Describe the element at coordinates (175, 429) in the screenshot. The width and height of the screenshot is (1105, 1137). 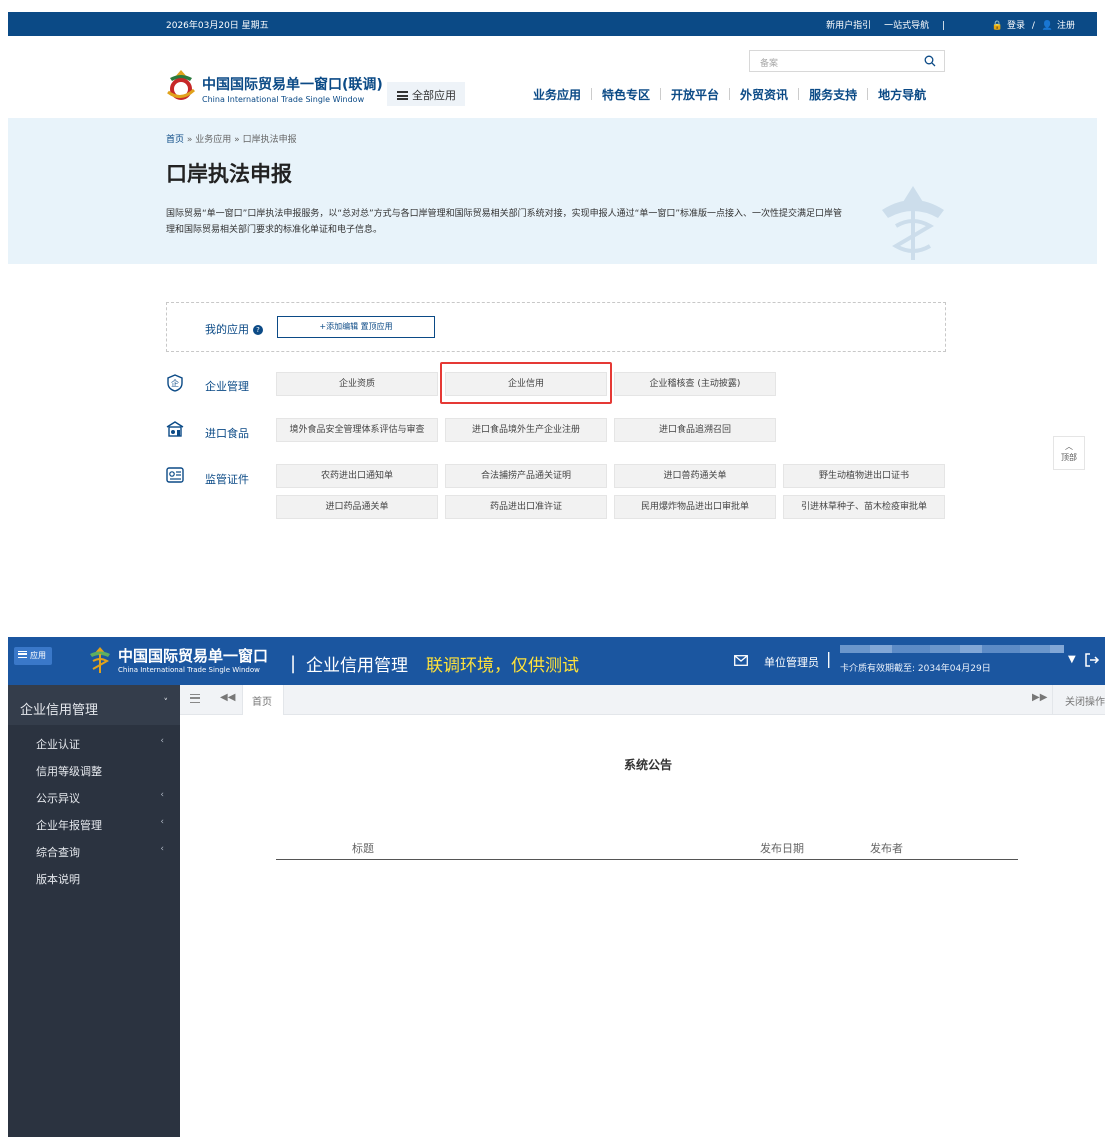
I see `food-icon` at that location.